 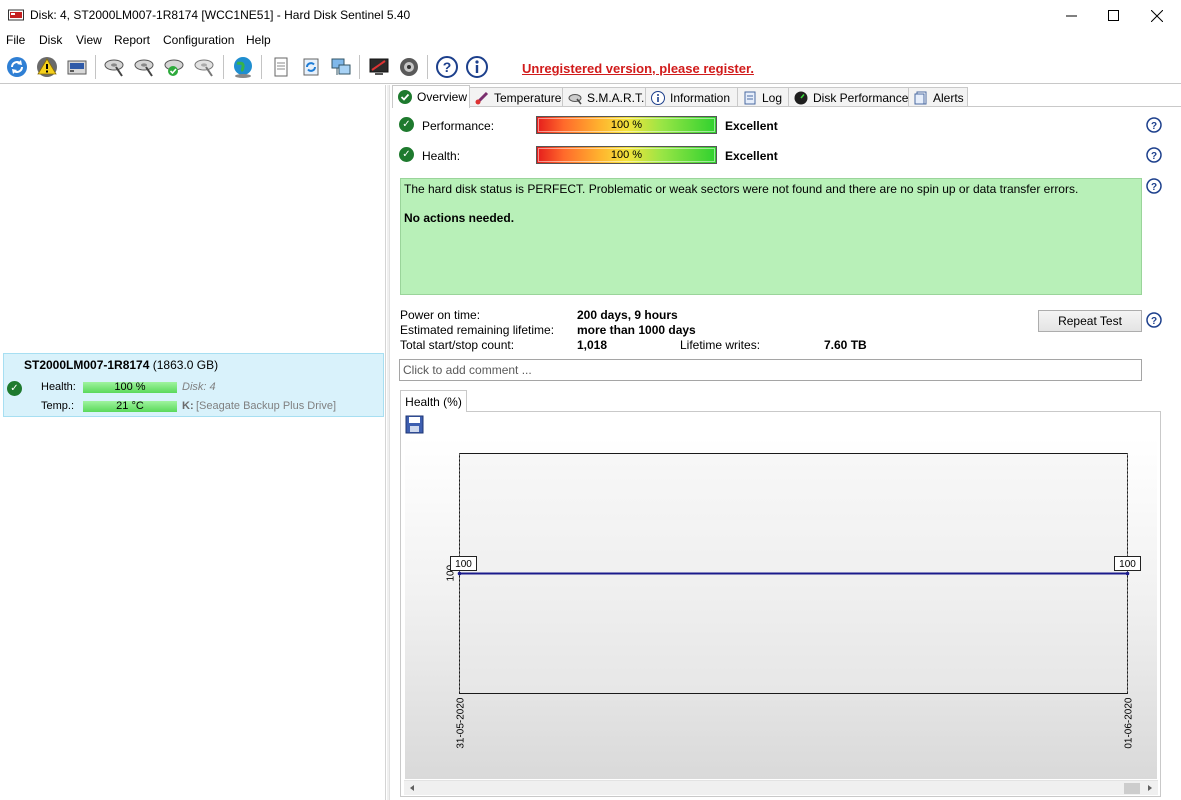 What do you see at coordinates (405, 97) in the screenshot?
I see `check-icon` at bounding box center [405, 97].